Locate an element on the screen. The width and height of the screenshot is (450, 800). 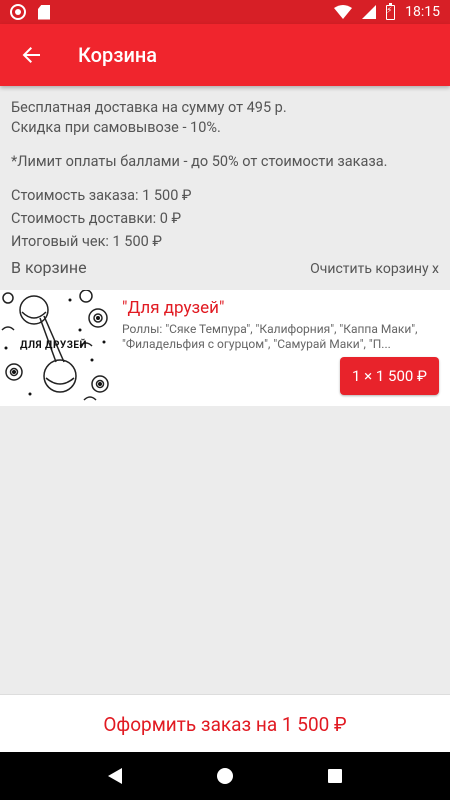
back-button is located at coordinates (32, 55).